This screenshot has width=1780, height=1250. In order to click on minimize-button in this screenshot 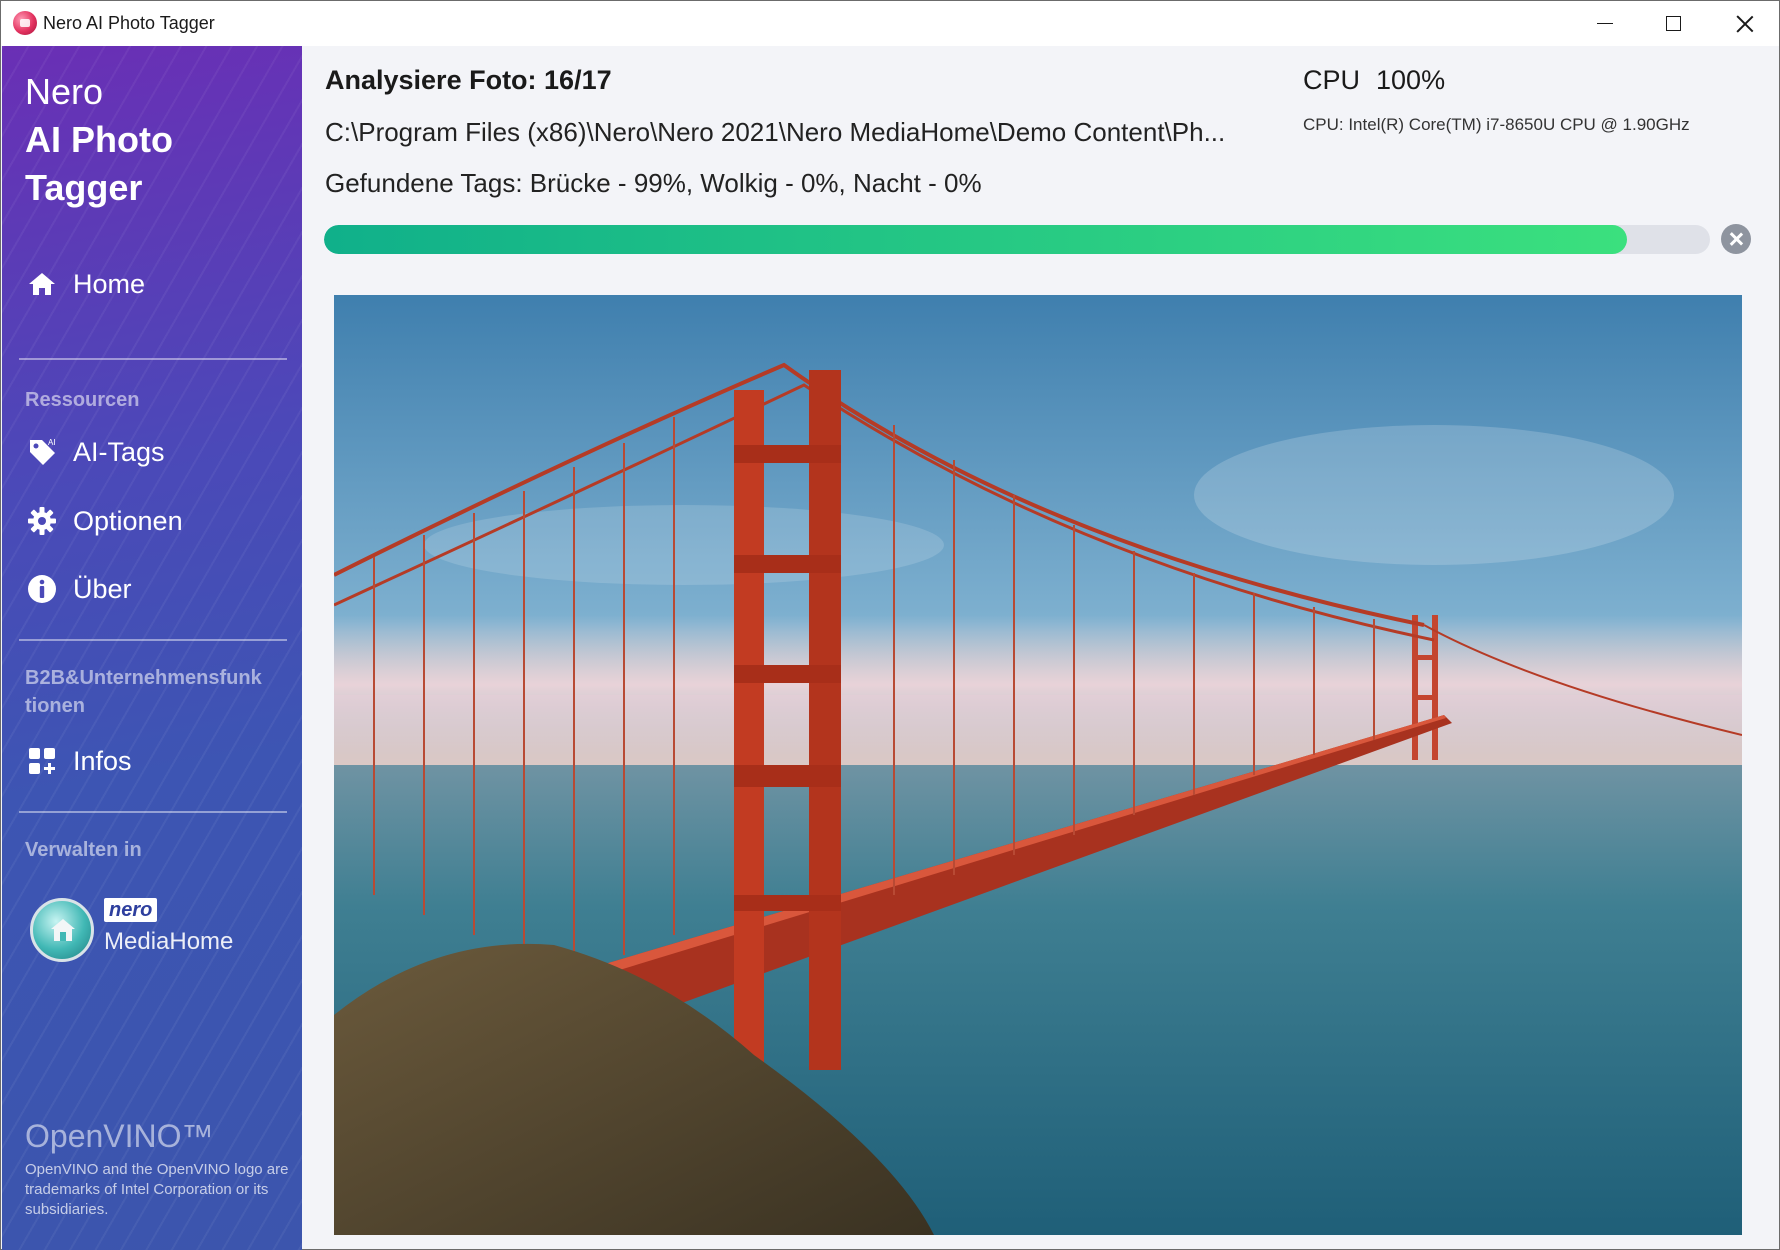, I will do `click(1605, 23)`.